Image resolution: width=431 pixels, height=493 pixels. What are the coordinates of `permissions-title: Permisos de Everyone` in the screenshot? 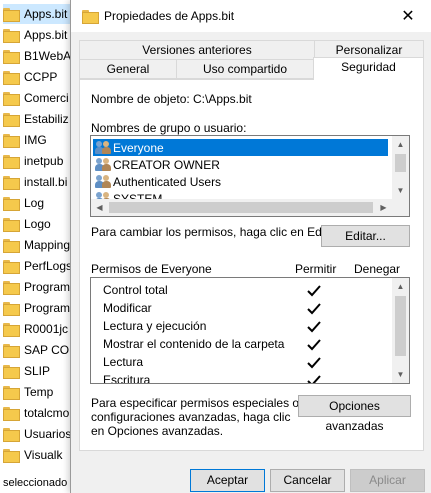 It's located at (151, 269).